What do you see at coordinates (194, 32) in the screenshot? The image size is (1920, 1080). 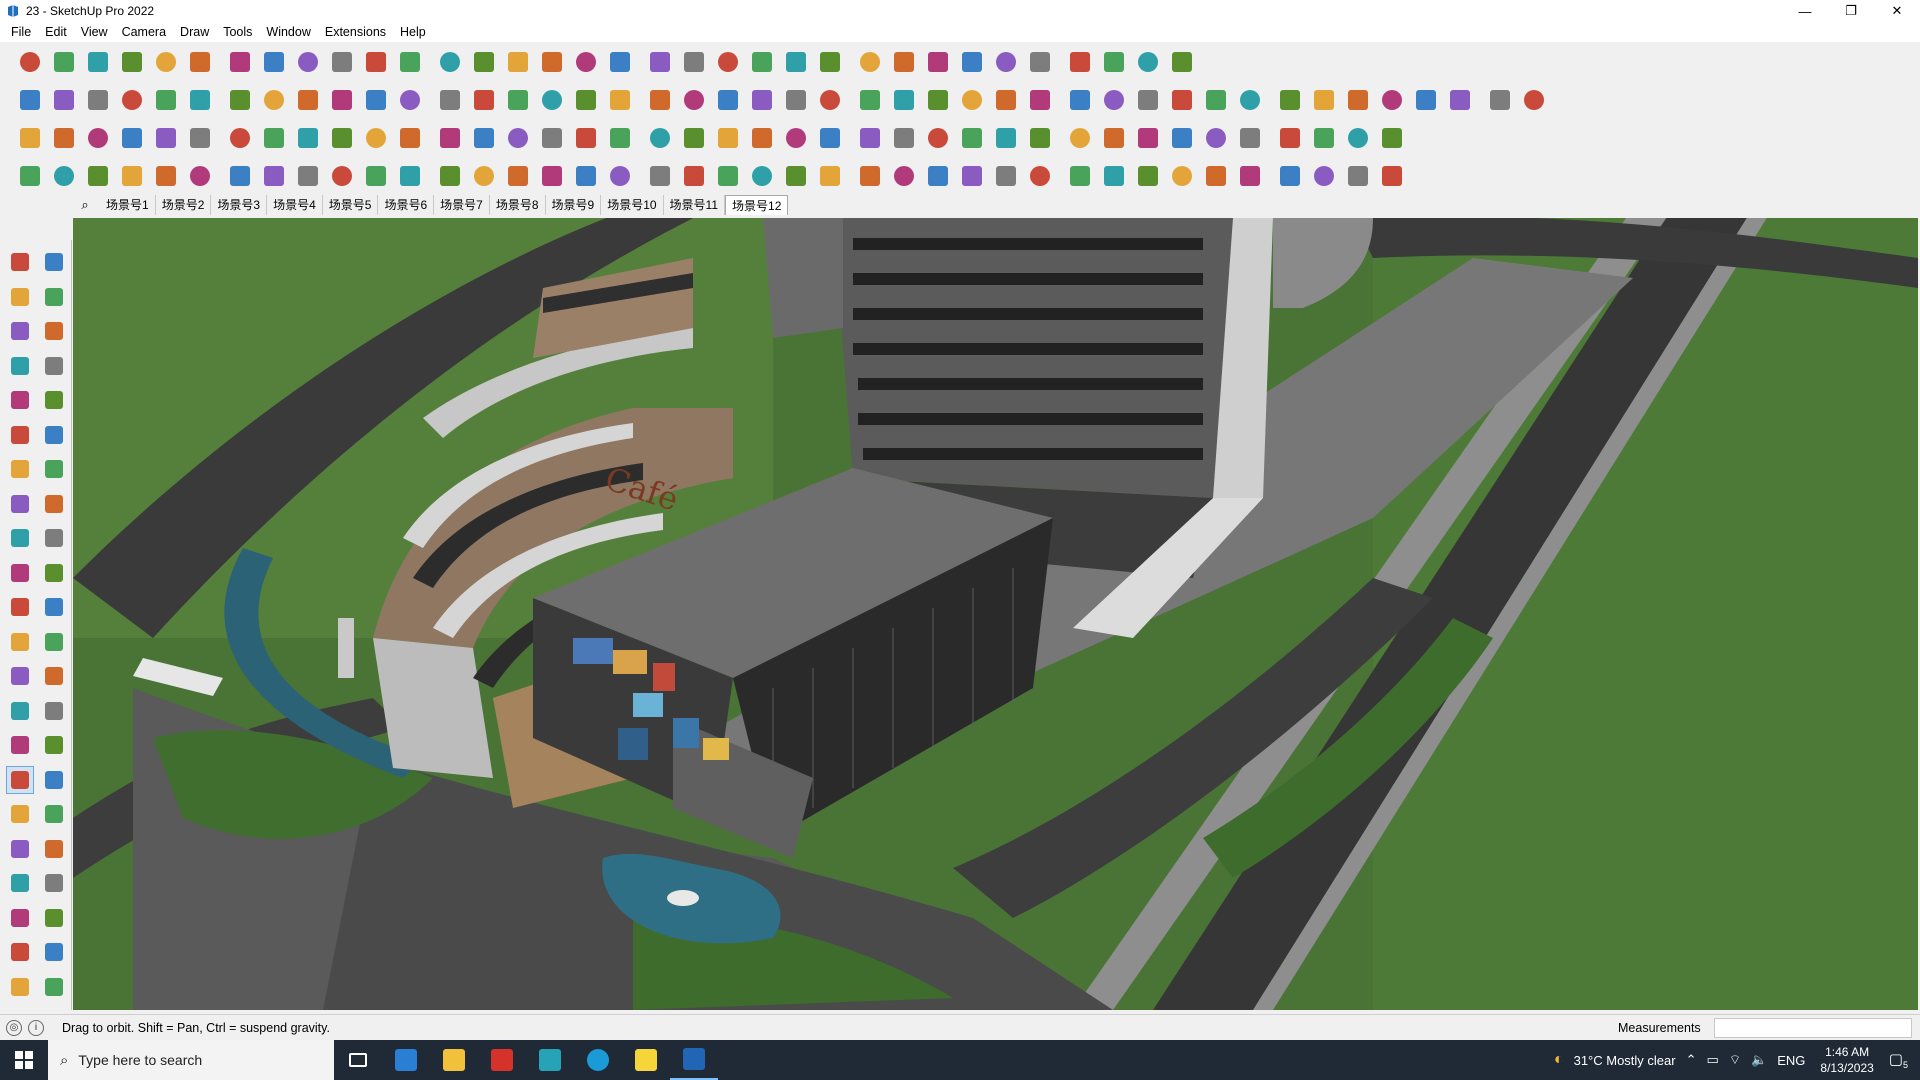 I see `menu-draw: Draw` at bounding box center [194, 32].